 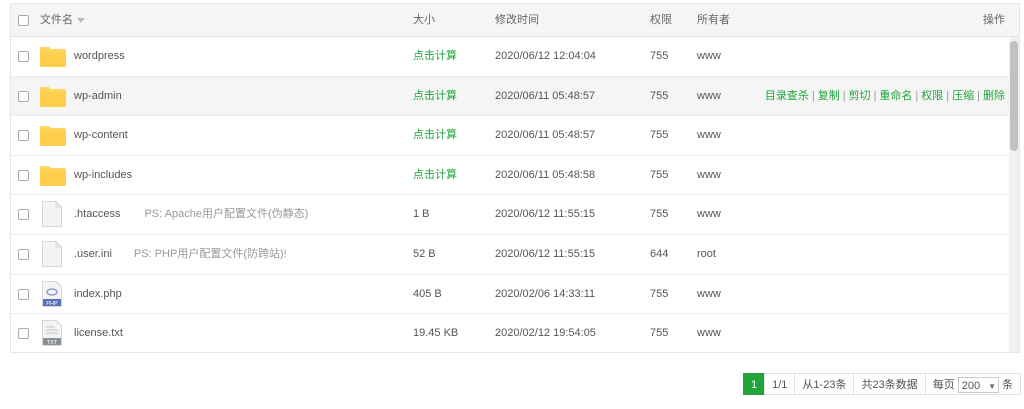 I want to click on owner: root, so click(x=706, y=254).